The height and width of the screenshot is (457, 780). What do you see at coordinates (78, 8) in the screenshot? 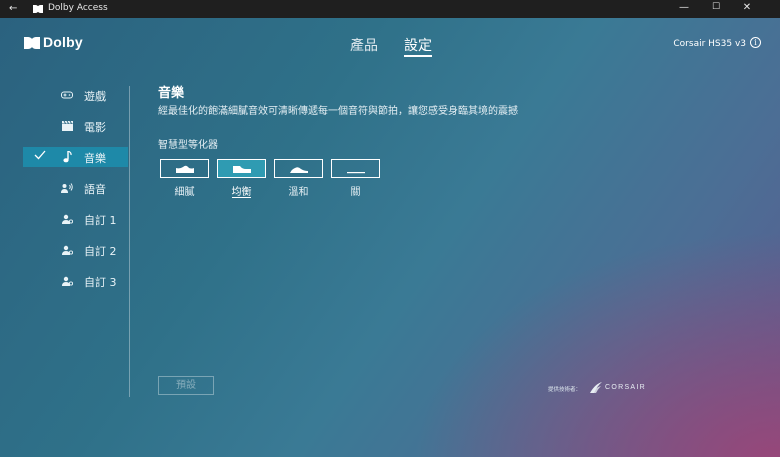
I see `window-title: Dolby Access` at bounding box center [78, 8].